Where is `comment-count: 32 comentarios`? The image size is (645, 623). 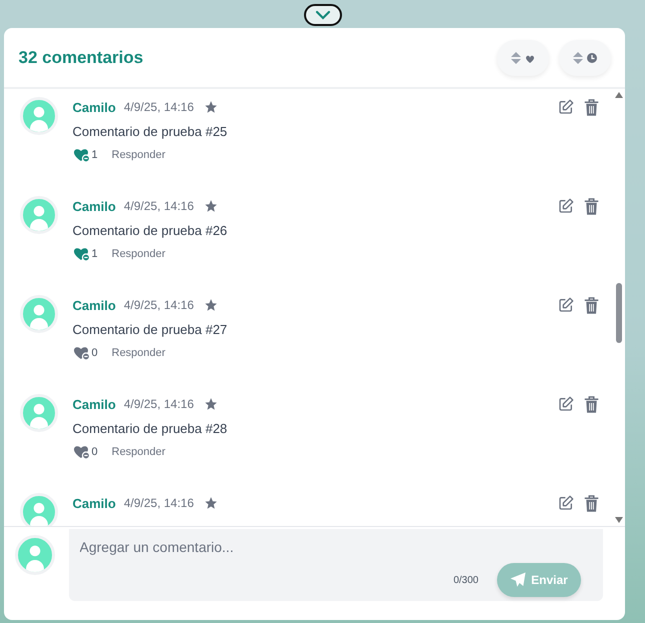 comment-count: 32 comentarios is located at coordinates (81, 58).